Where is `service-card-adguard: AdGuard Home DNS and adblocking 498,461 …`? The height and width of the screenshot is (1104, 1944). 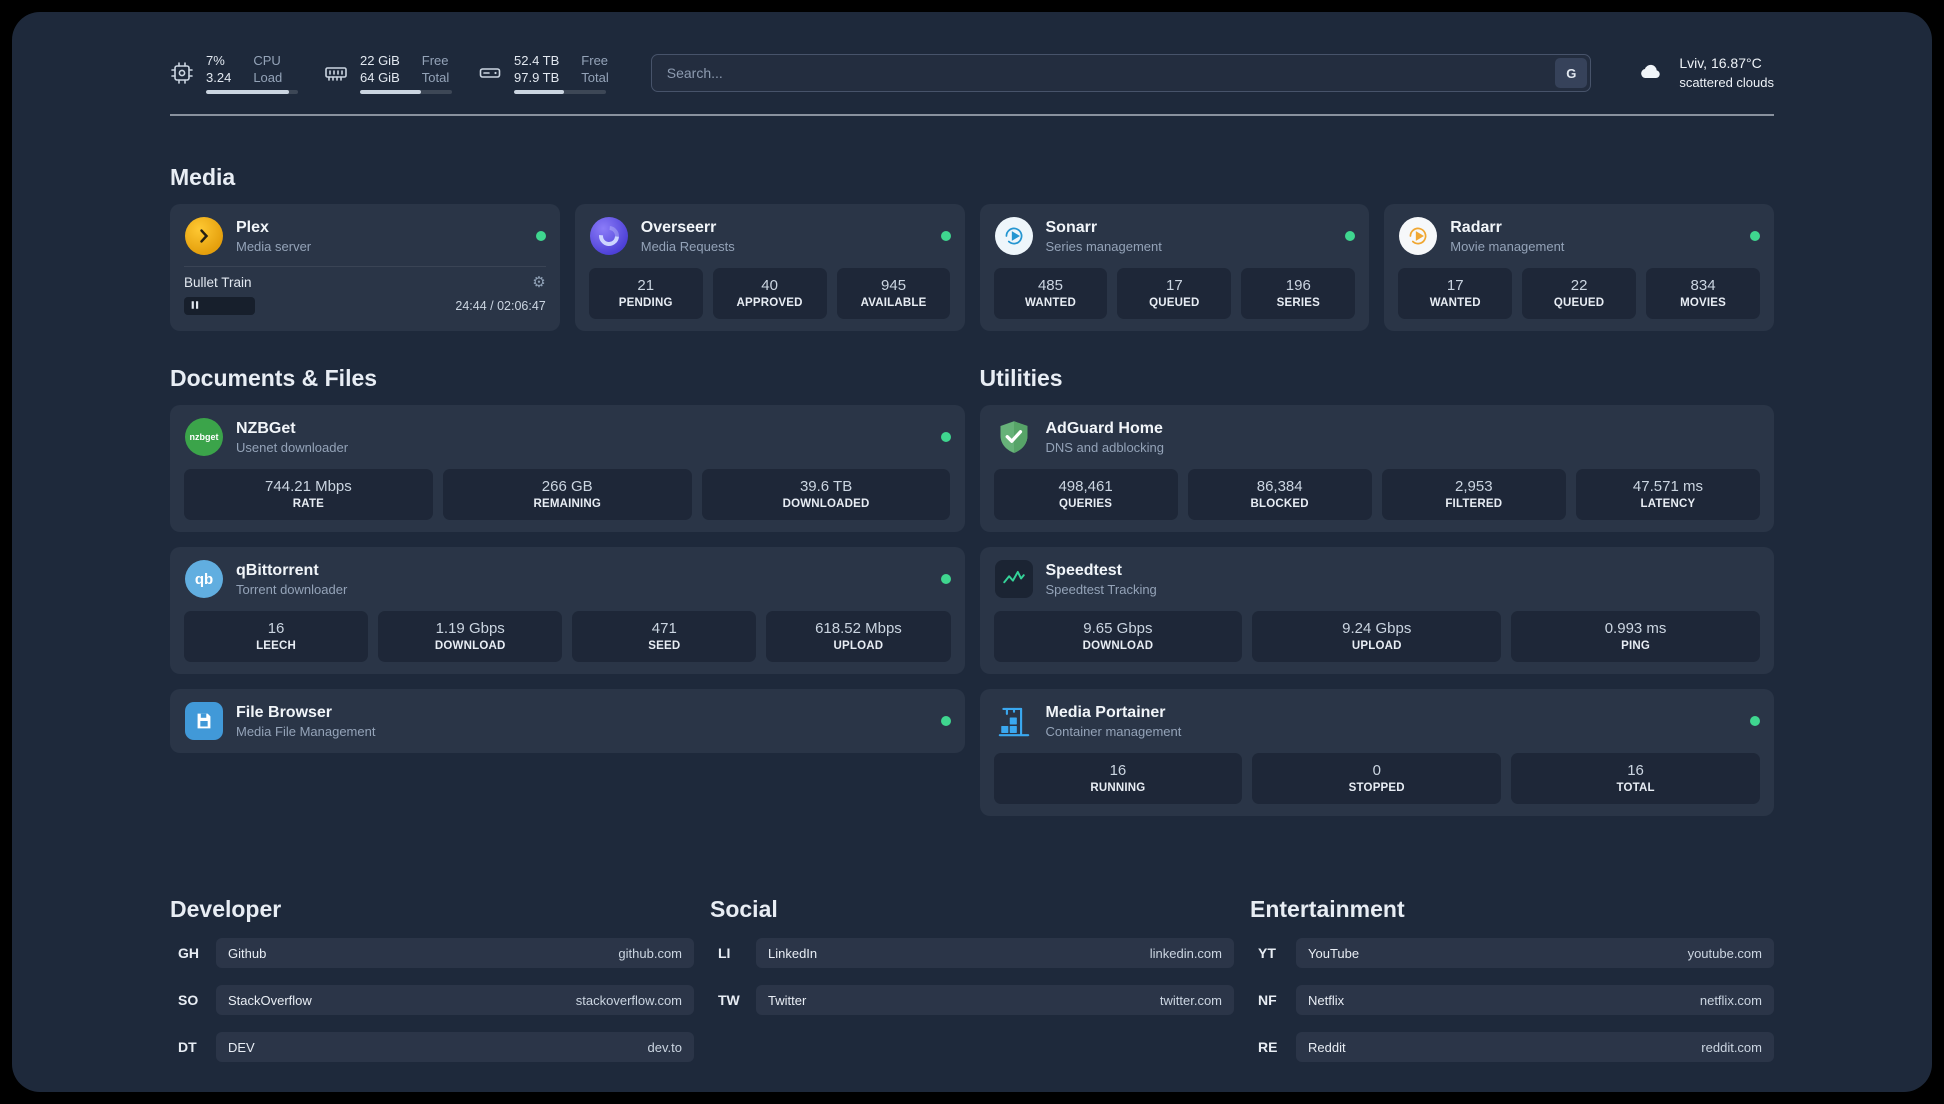
service-card-adguard: AdGuard Home DNS and adblocking 498,461 … is located at coordinates (1376, 468).